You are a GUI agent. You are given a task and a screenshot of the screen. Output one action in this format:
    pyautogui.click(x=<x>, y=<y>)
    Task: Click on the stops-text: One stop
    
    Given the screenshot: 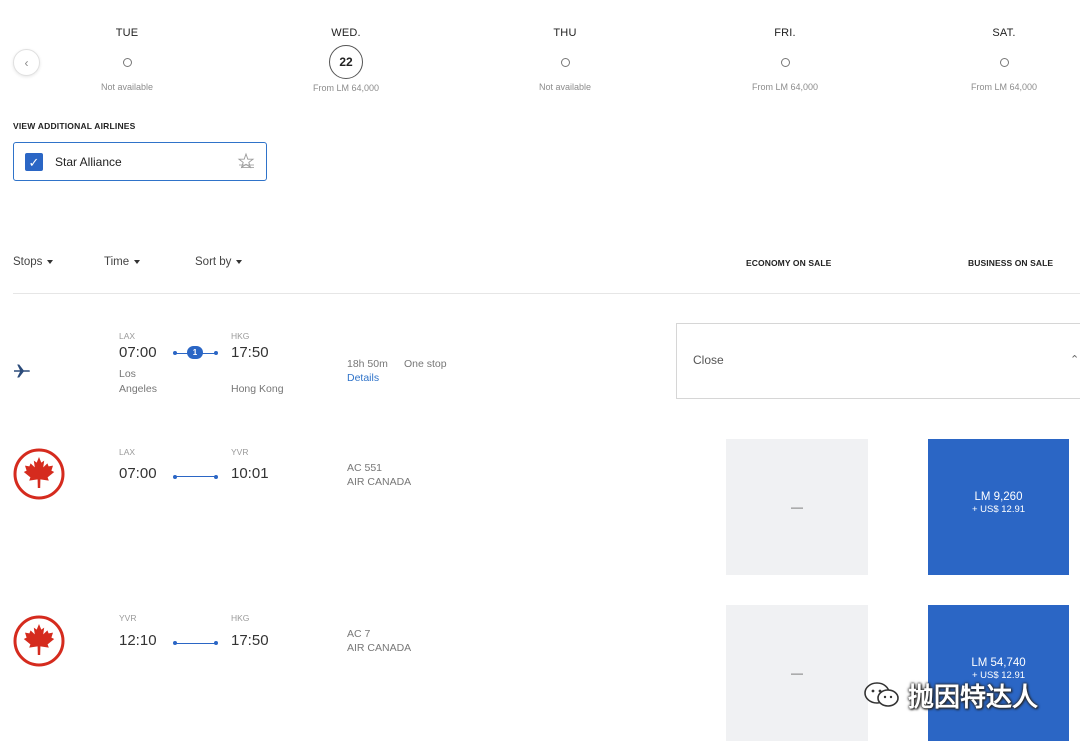 What is the action you would take?
    pyautogui.click(x=425, y=364)
    